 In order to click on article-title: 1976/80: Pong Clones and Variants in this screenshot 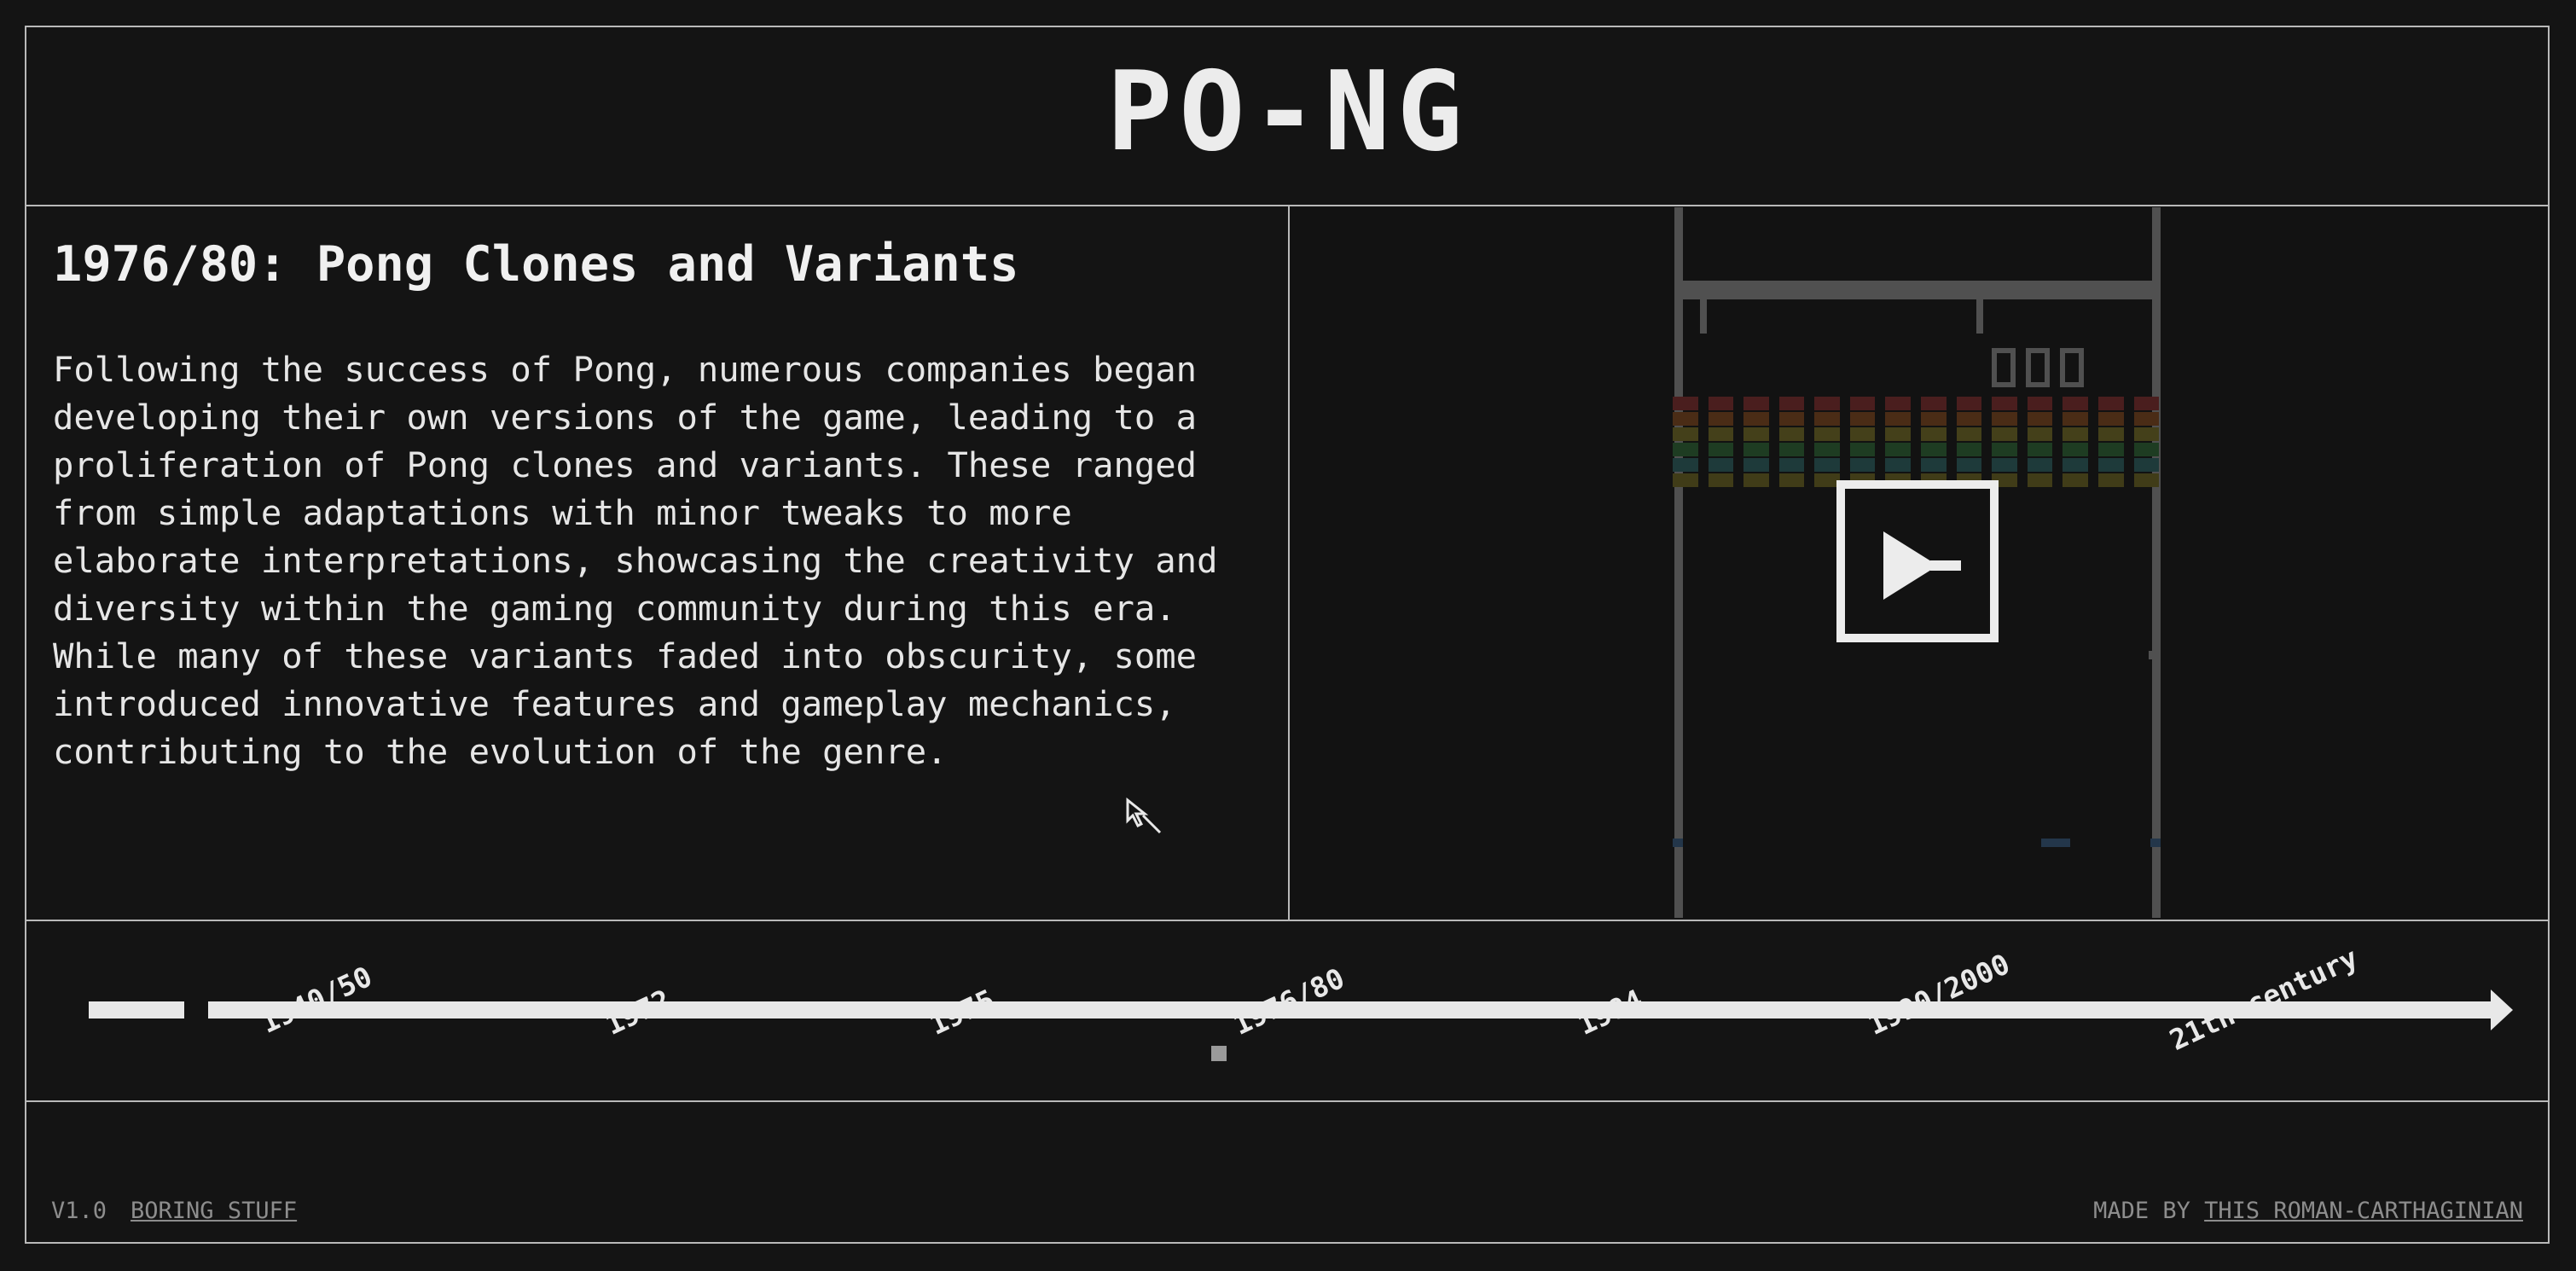, I will do `click(536, 264)`.